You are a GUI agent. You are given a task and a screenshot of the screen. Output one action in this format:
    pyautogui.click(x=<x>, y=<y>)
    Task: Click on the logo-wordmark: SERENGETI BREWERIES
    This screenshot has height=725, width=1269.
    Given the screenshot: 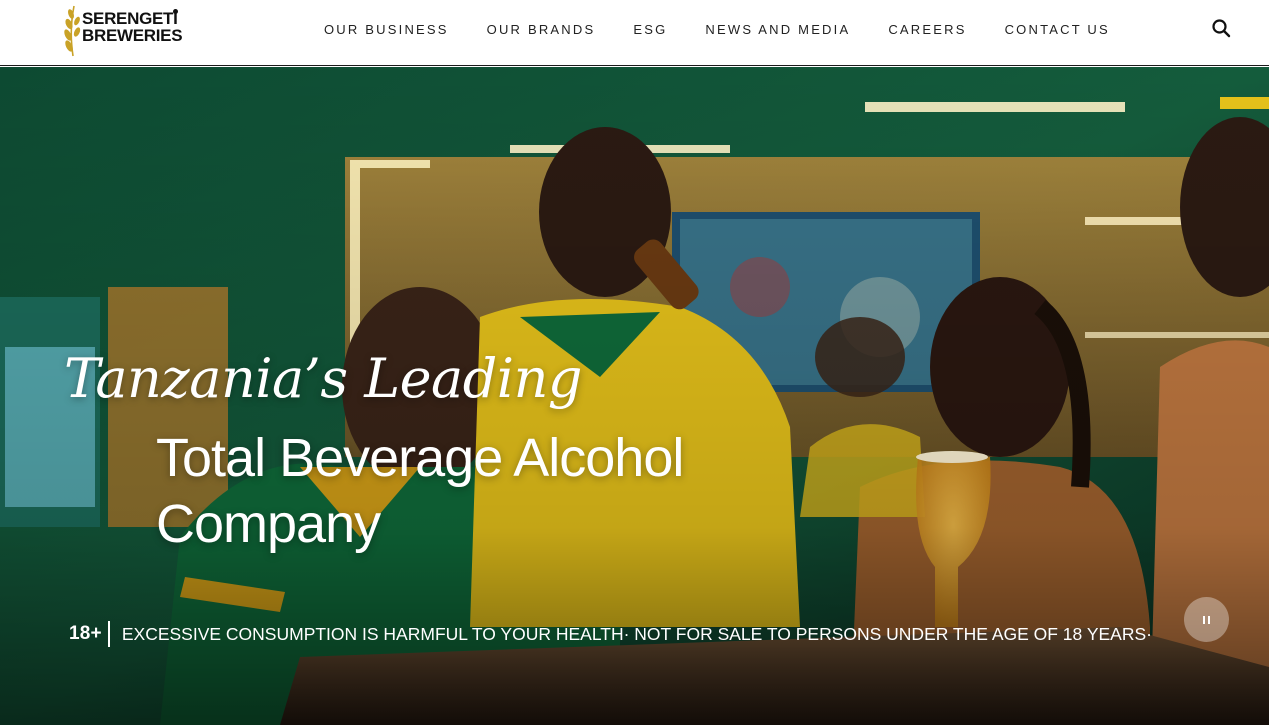 What is the action you would take?
    pyautogui.click(x=132, y=27)
    